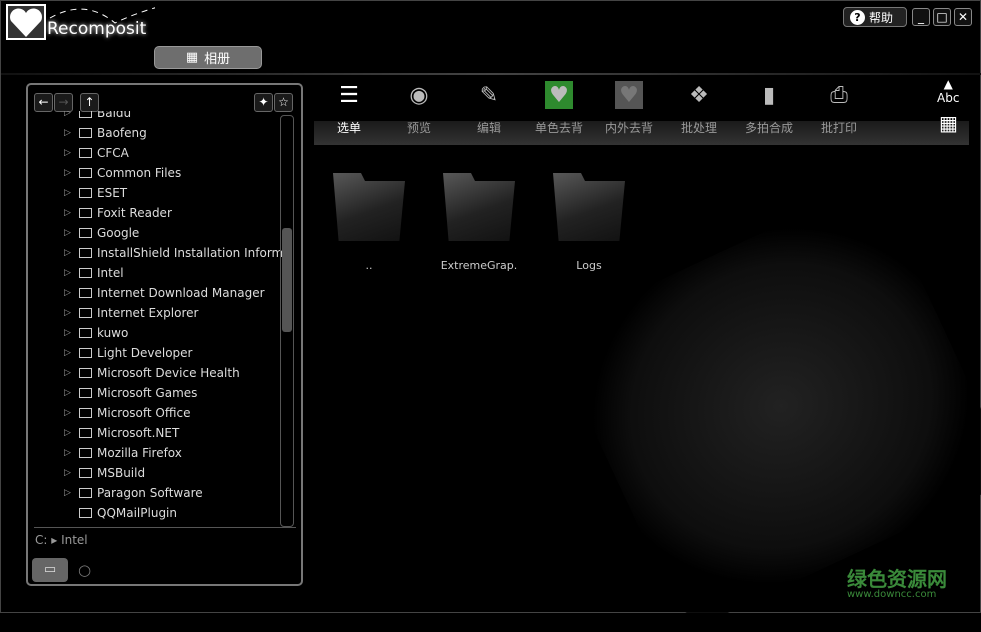 The image size is (981, 632). Describe the element at coordinates (769, 95) in the screenshot. I see `cards-icon: ▮` at that location.